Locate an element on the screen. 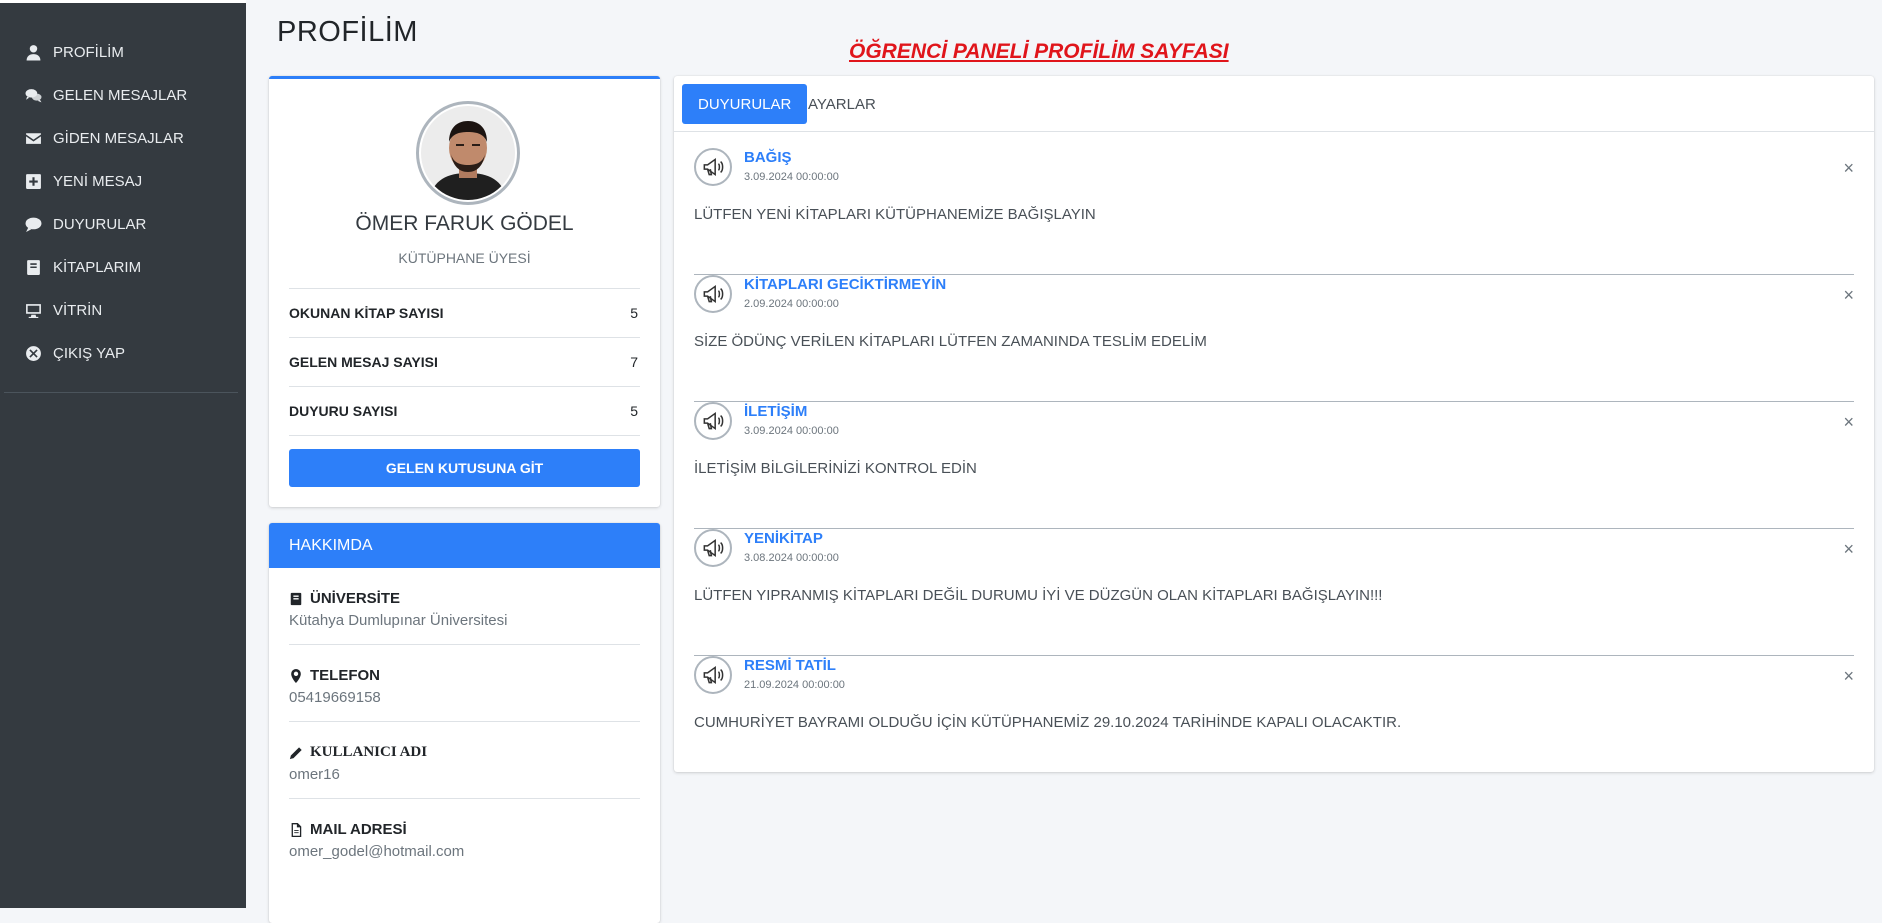  announcement-title: RESMİ TATİL is located at coordinates (790, 665).